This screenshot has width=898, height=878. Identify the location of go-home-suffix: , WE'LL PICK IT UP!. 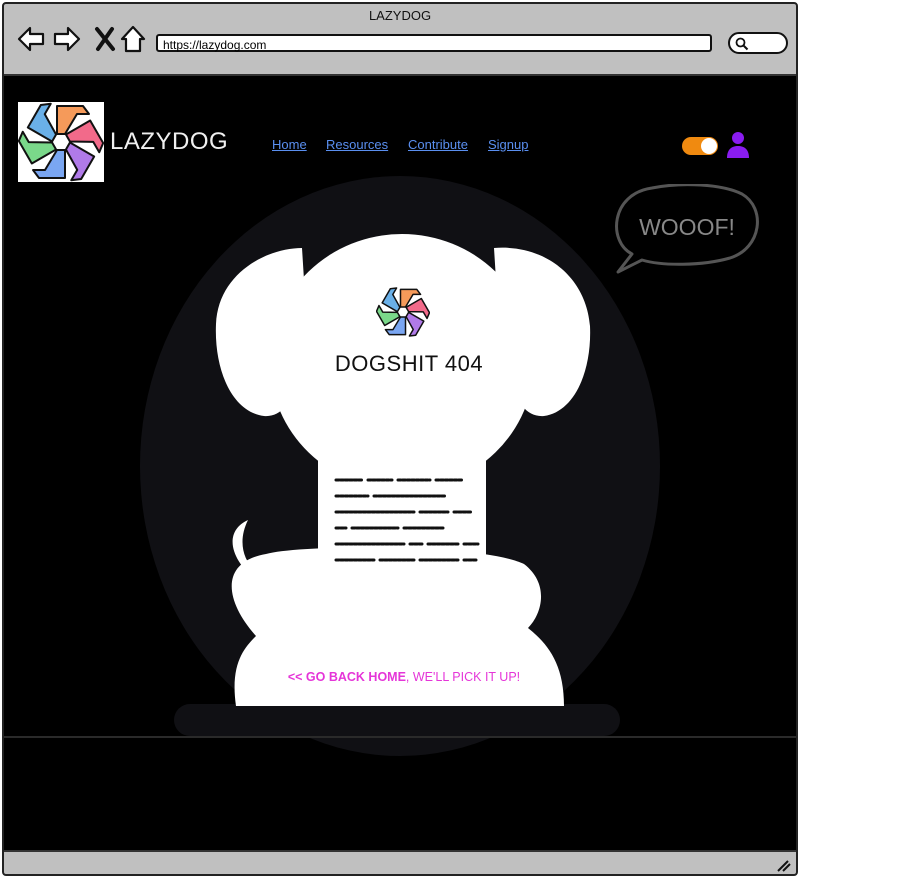
(463, 677).